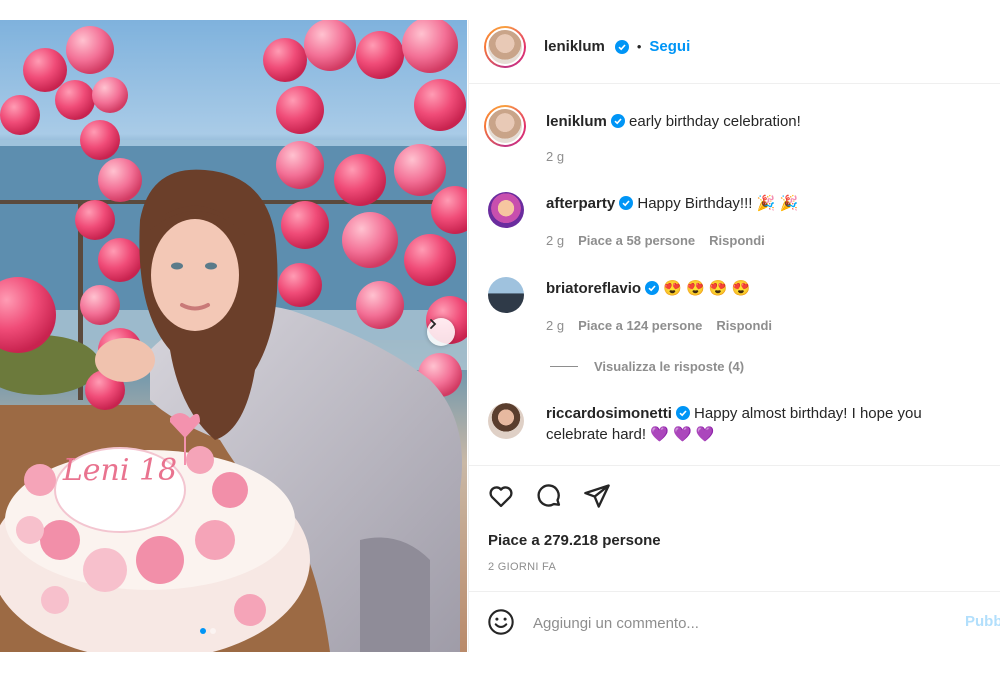 The image size is (1000, 683). I want to click on view-replies-label: Visualizza le risposte (4), so click(669, 366).